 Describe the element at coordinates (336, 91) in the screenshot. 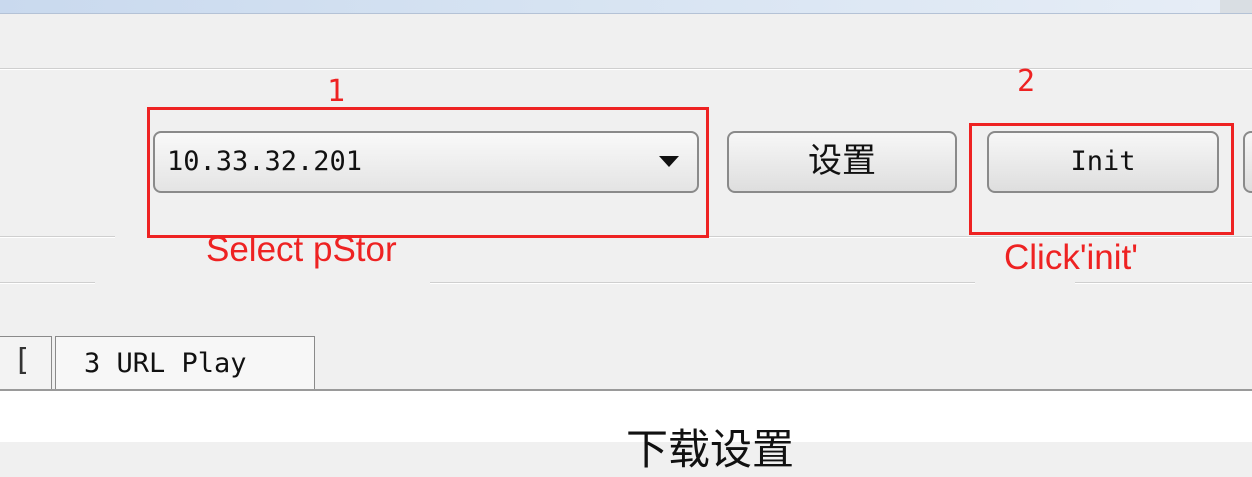

I see `annotation-step1-number: 1` at that location.